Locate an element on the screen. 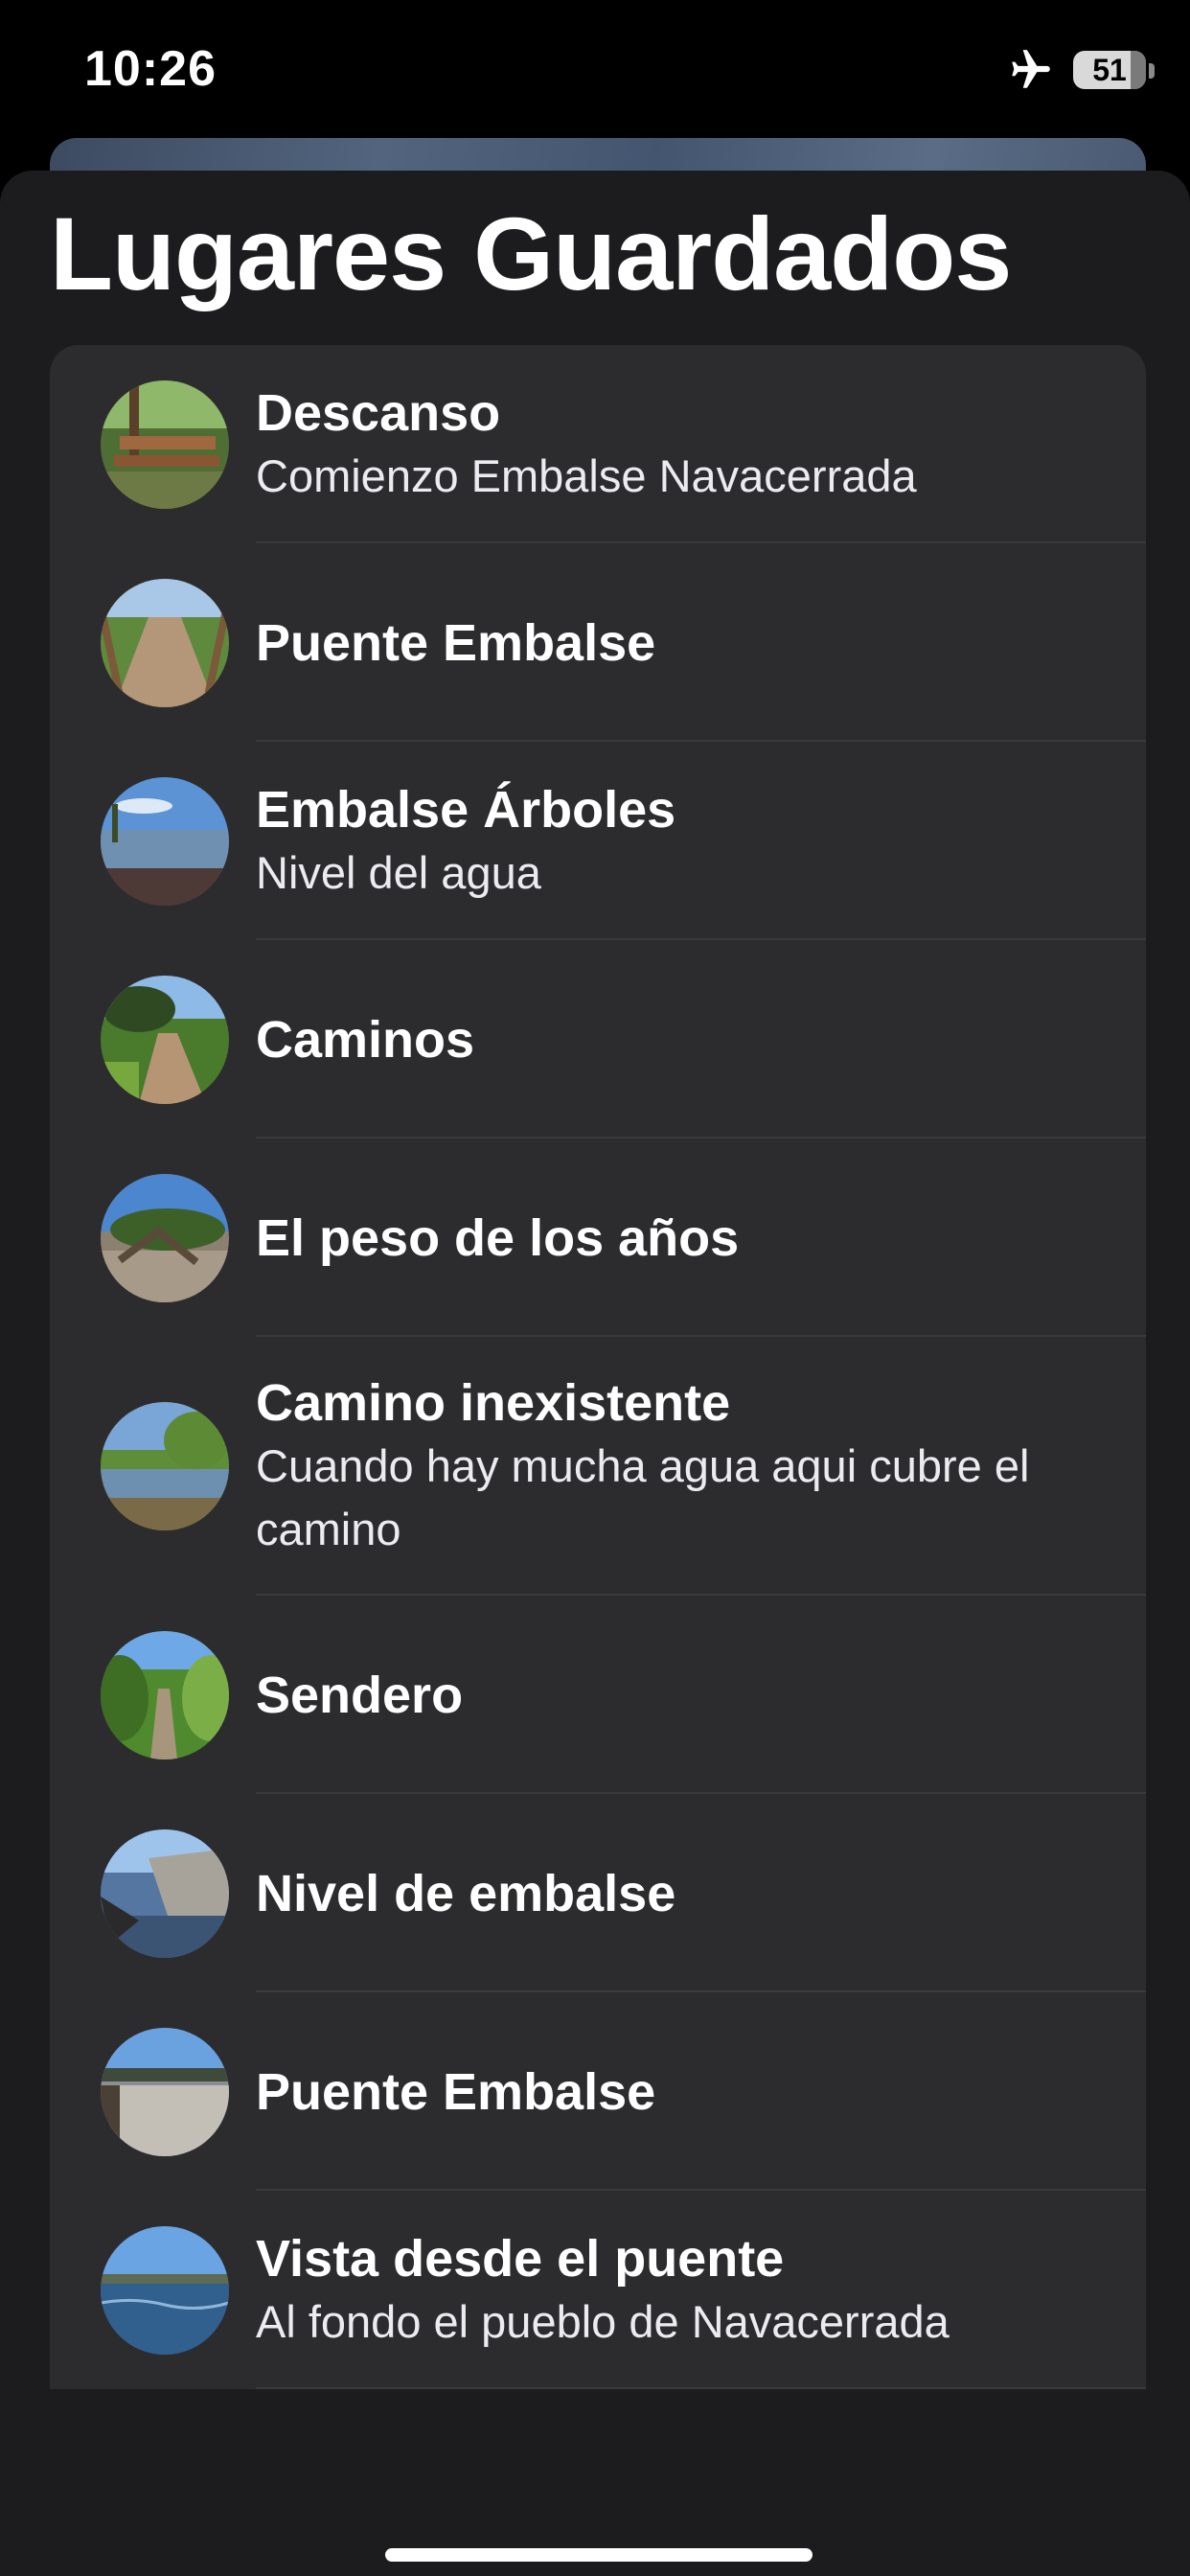  place-row: Embalse Árboles Nivel del agua is located at coordinates (598, 841).